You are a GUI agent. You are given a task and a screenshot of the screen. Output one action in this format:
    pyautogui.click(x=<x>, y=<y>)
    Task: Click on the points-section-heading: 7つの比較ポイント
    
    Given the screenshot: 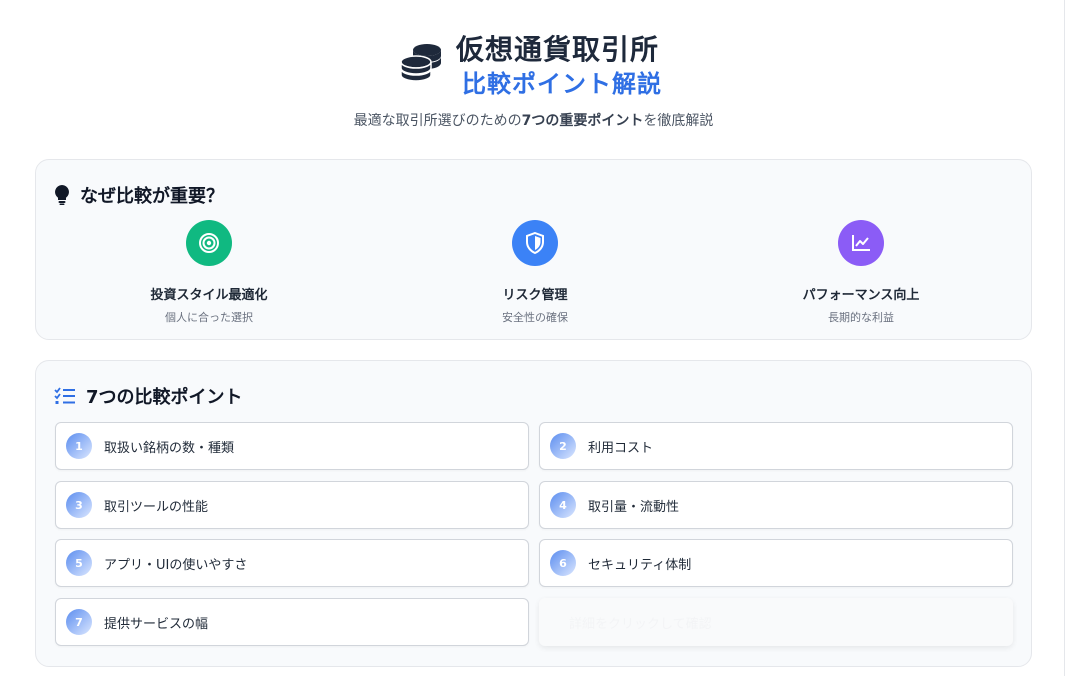 What is the action you would take?
    pyautogui.click(x=148, y=396)
    